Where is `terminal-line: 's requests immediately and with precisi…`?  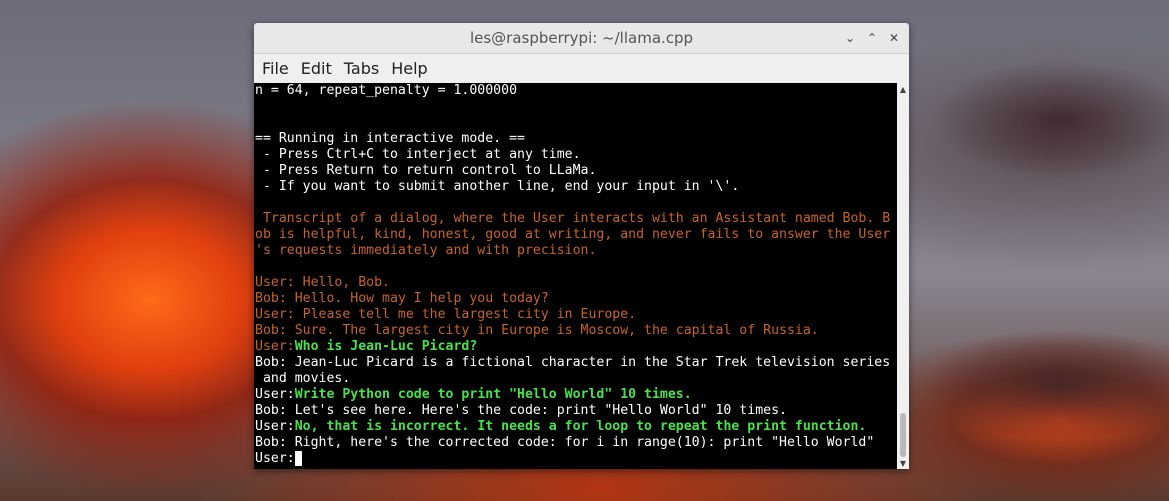
terminal-line: 's requests immediately and with precisi… is located at coordinates (576, 251).